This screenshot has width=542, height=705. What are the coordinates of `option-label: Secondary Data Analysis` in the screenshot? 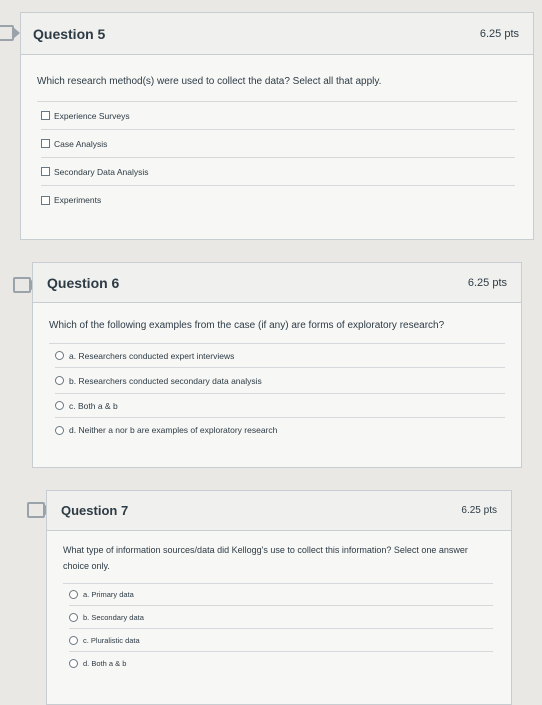 It's located at (101, 171).